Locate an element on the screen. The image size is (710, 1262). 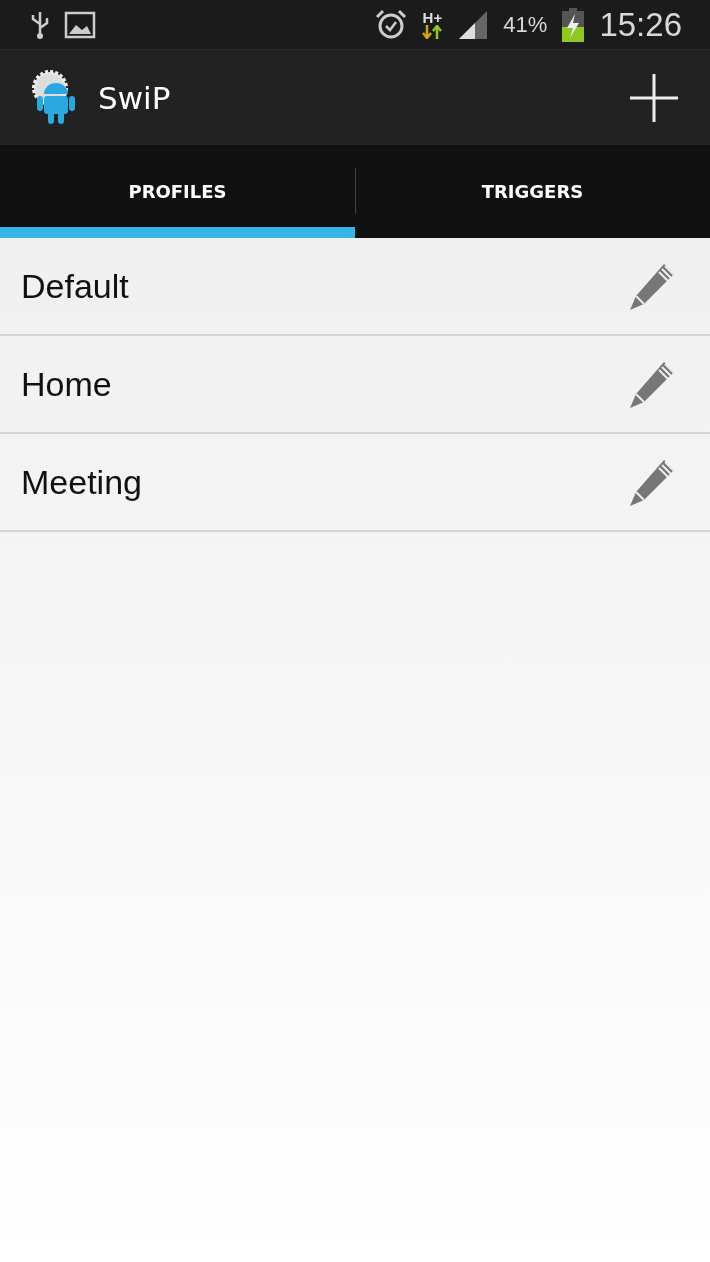
tab: TRIGGERS is located at coordinates (532, 191).